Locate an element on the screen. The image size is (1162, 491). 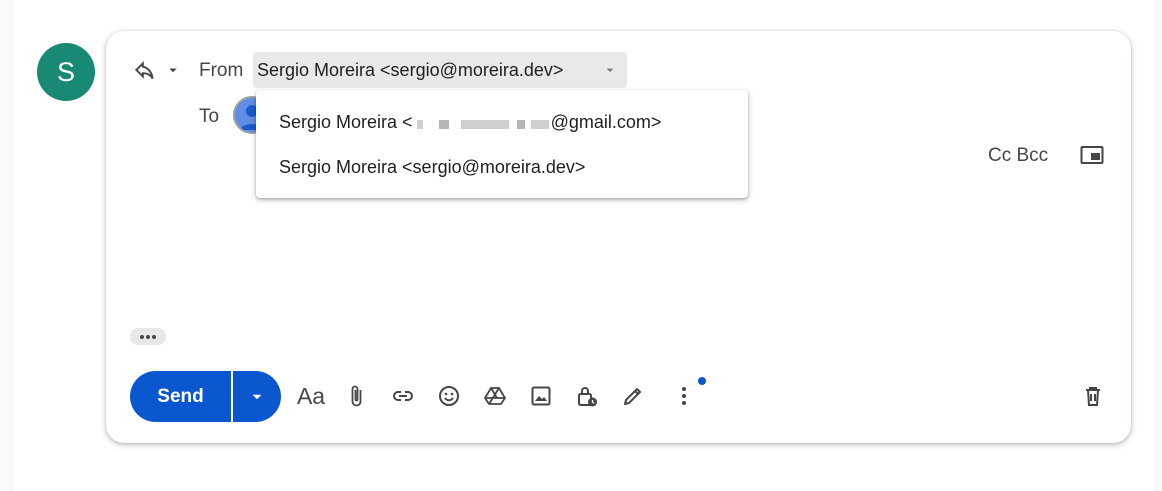
from-select: Sergio Moreira <sergio@moreira.dev> is located at coordinates (440, 70).